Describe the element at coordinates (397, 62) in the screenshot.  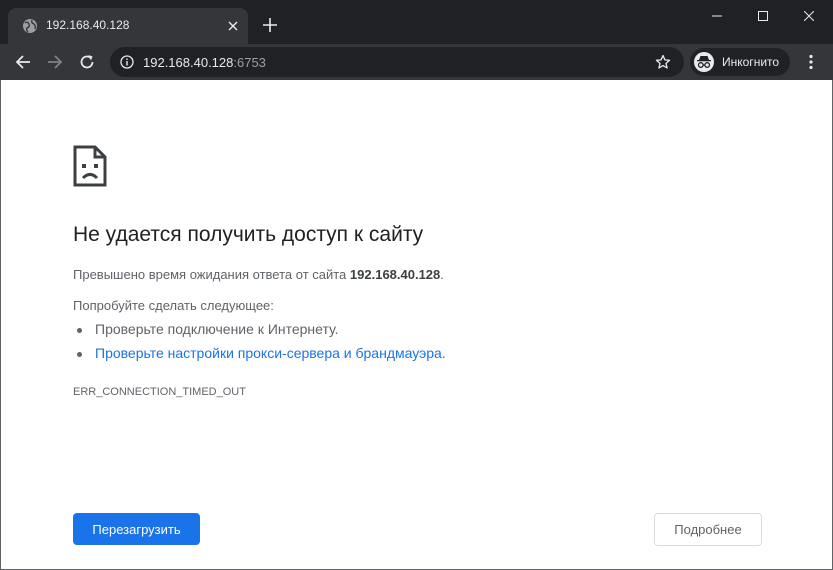
I see `address-bar: 192.168.40.128:6753` at that location.